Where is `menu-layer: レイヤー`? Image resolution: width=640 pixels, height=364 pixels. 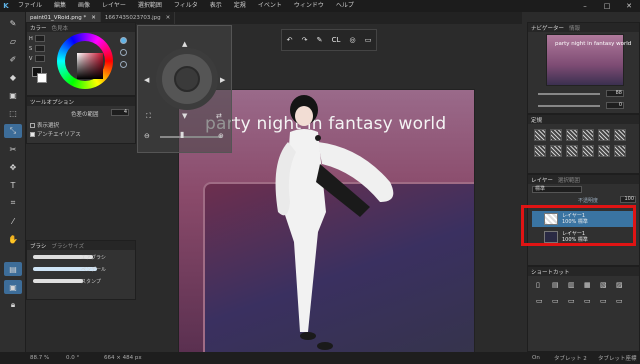
menu-layer: レイヤー is located at coordinates (114, 6).